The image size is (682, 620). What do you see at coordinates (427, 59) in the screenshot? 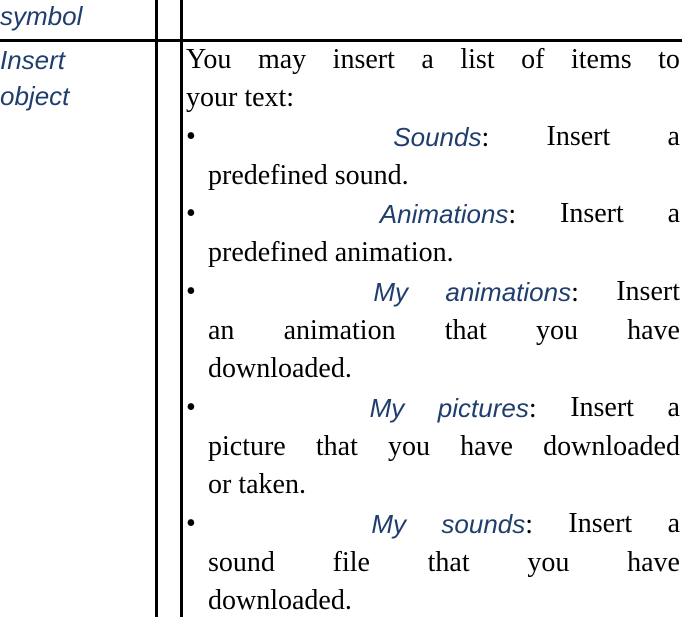
I see `intro-word: a` at bounding box center [427, 59].